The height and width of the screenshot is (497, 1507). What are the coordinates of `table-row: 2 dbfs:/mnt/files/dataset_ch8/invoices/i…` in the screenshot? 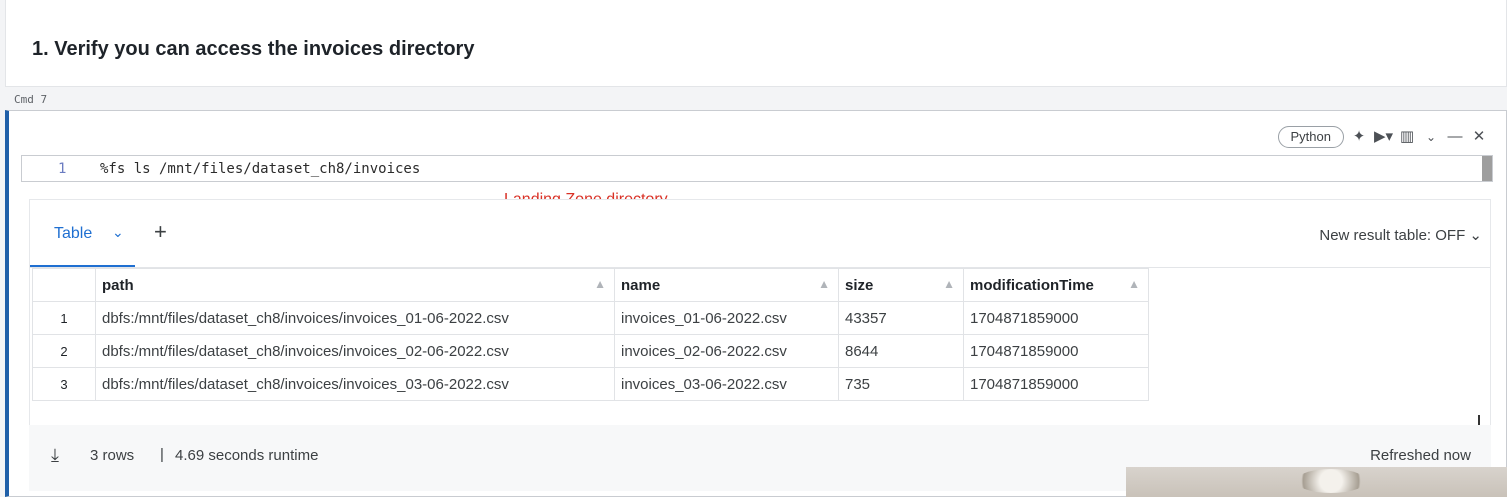 It's located at (590, 351).